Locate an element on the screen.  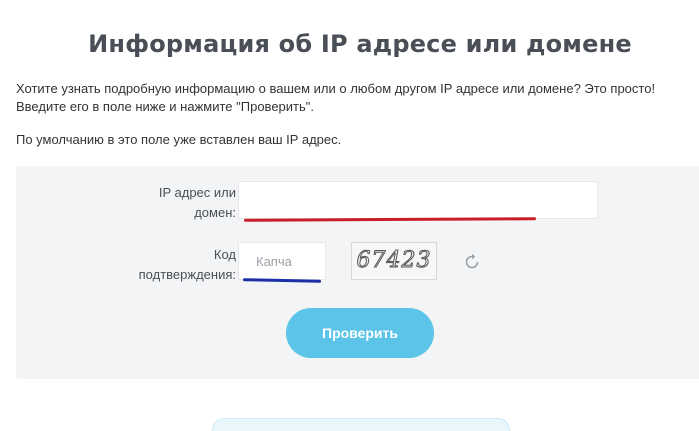
ip-domain-label-line-2: домен: is located at coordinates (215, 212).